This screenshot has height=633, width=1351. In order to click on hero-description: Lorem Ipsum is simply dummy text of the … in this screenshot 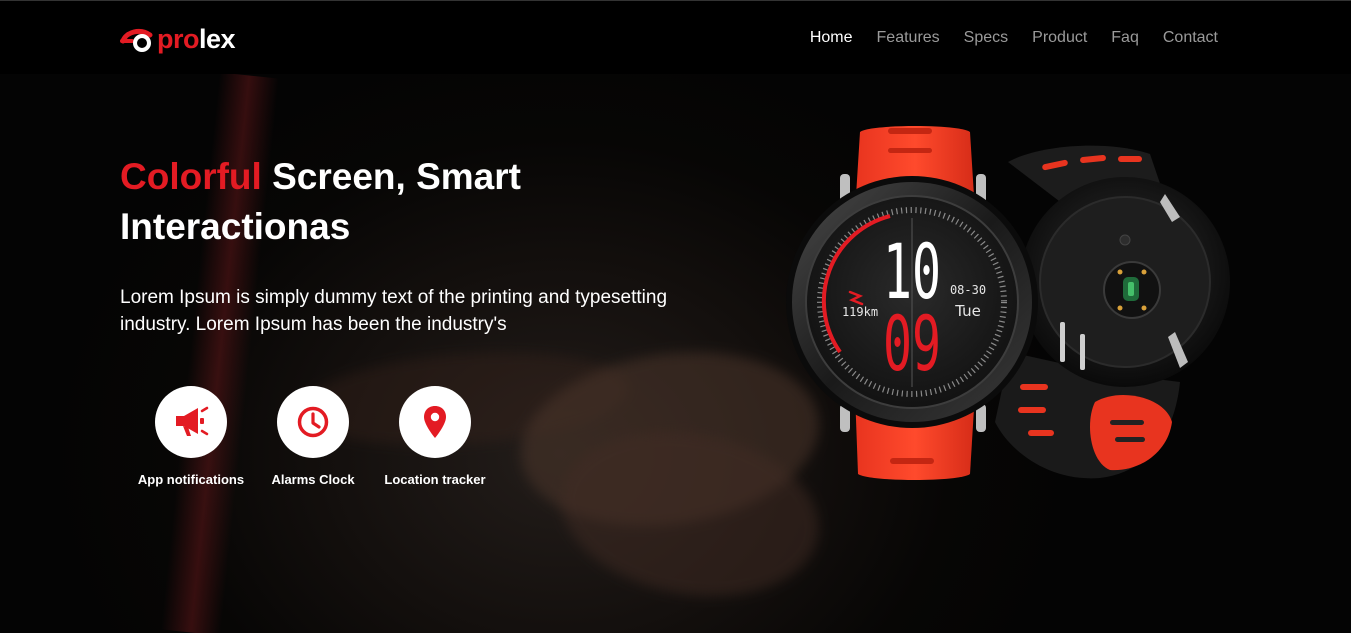, I will do `click(394, 311)`.